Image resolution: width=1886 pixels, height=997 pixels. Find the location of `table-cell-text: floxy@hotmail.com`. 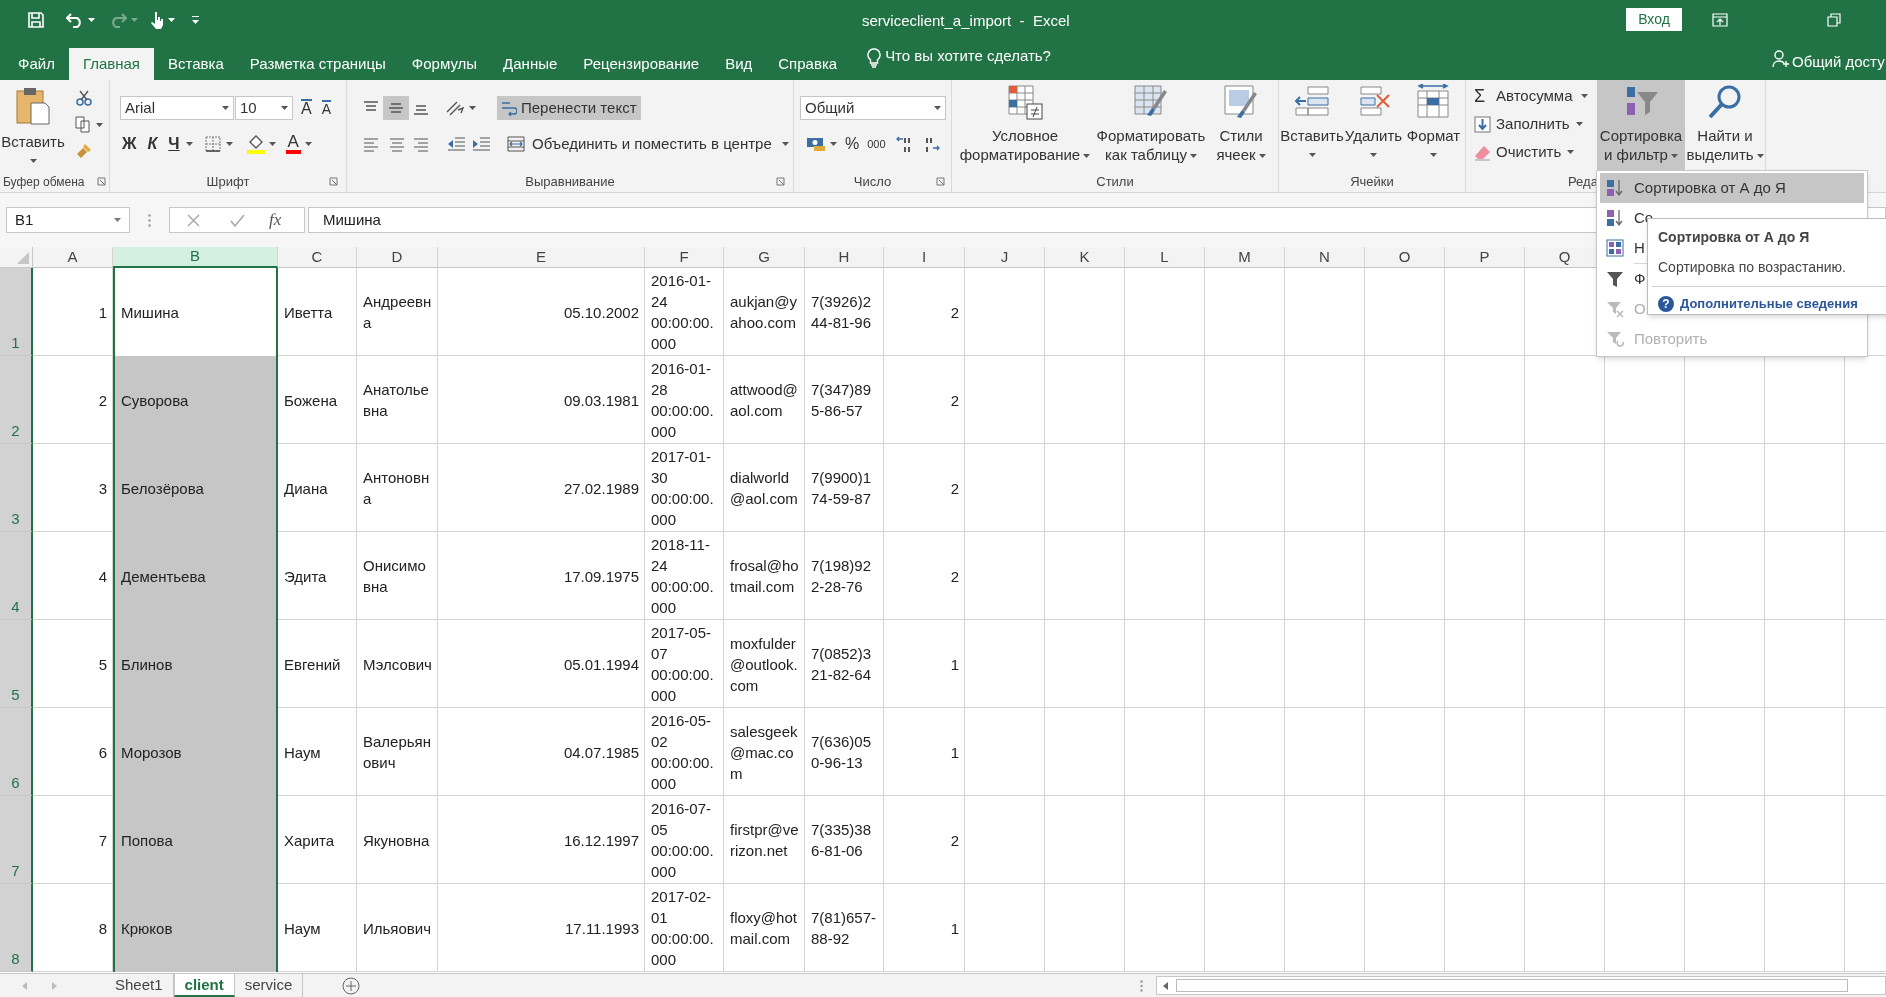

table-cell-text: floxy@hotmail.com is located at coordinates (763, 928).